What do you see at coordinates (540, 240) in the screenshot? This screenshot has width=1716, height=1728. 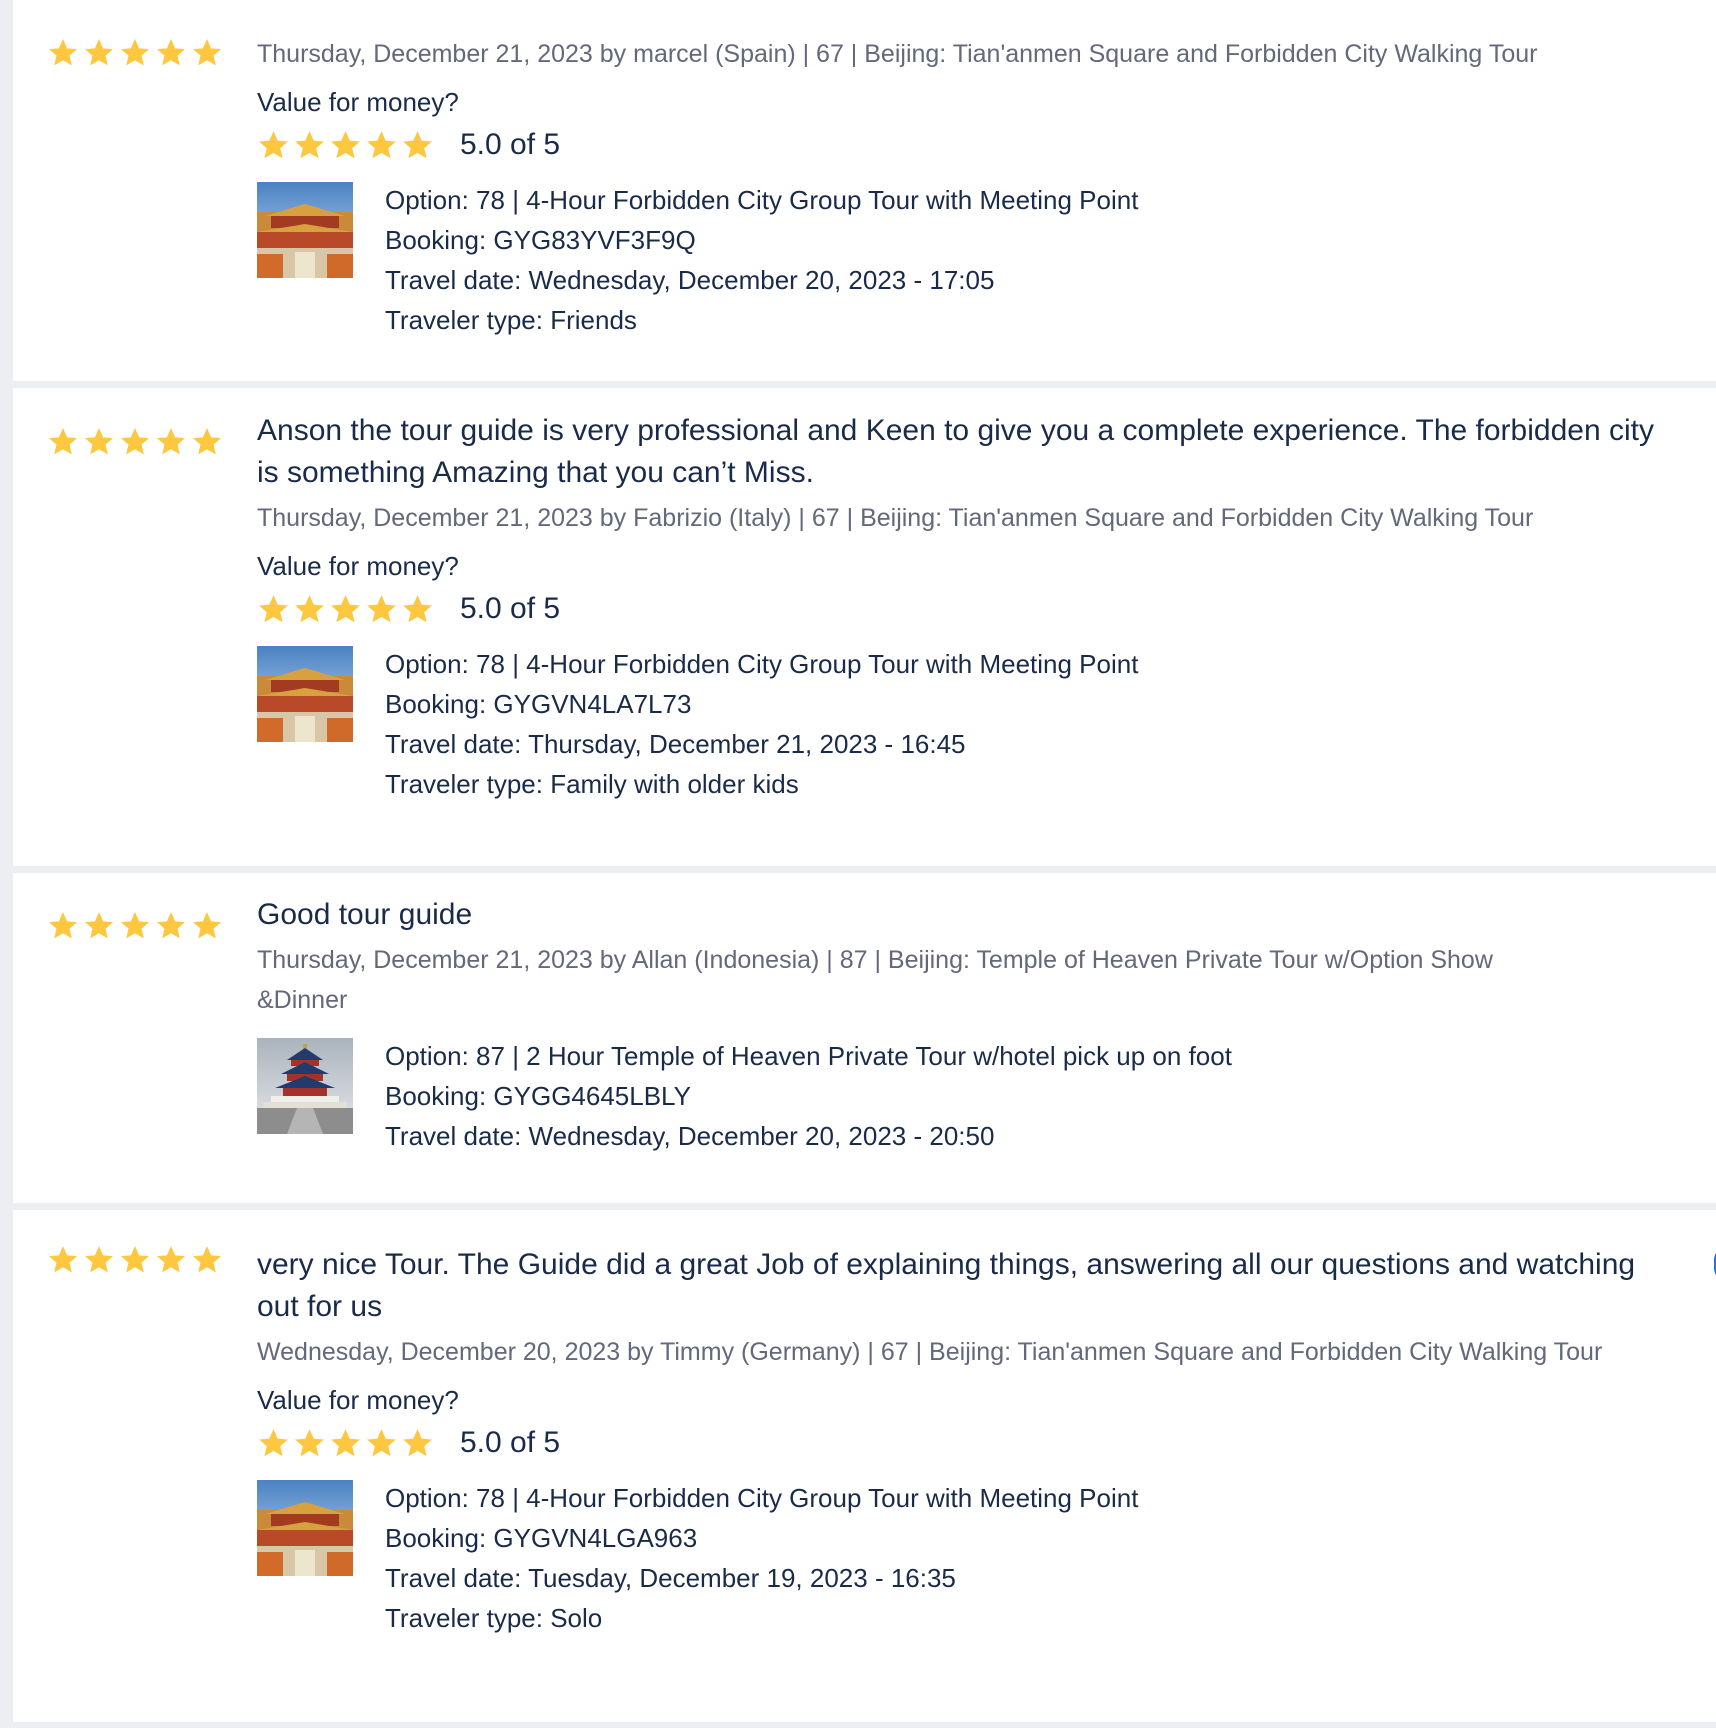 I see `booking-text: Booking: GYG83YVF3F9Q` at bounding box center [540, 240].